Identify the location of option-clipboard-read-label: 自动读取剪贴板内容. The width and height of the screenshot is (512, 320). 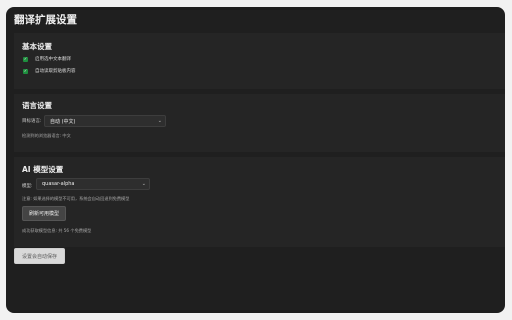
(55, 71).